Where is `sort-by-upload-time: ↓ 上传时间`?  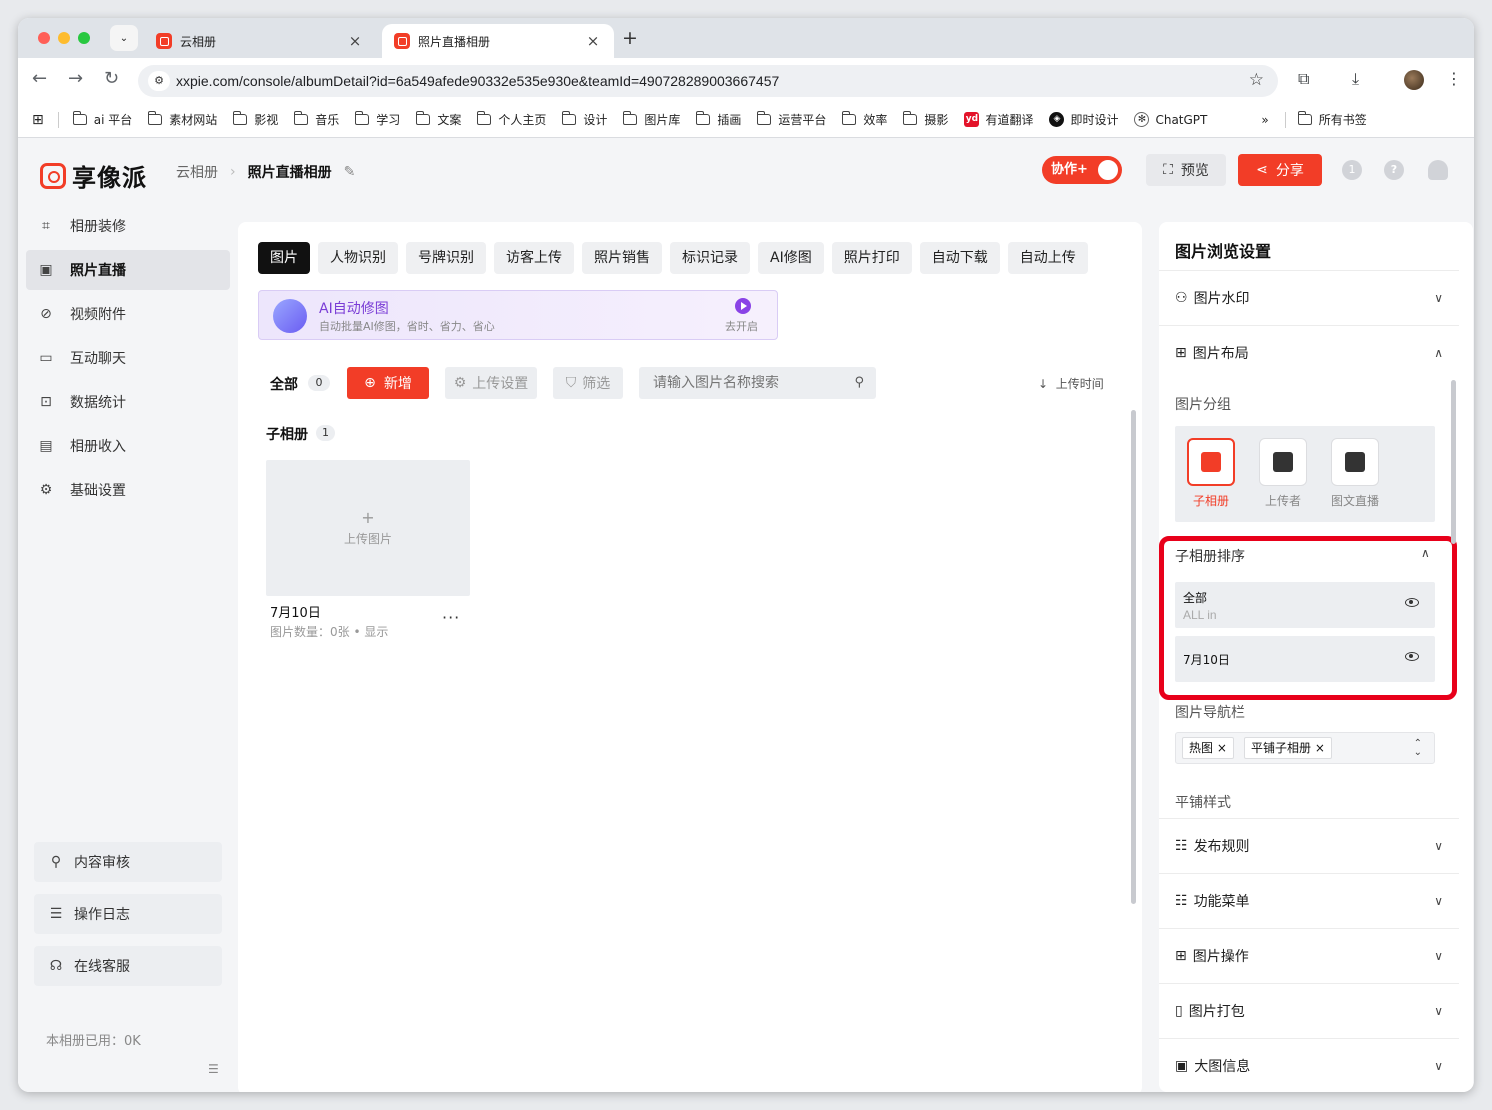 sort-by-upload-time: ↓ 上传时间 is located at coordinates (1071, 383).